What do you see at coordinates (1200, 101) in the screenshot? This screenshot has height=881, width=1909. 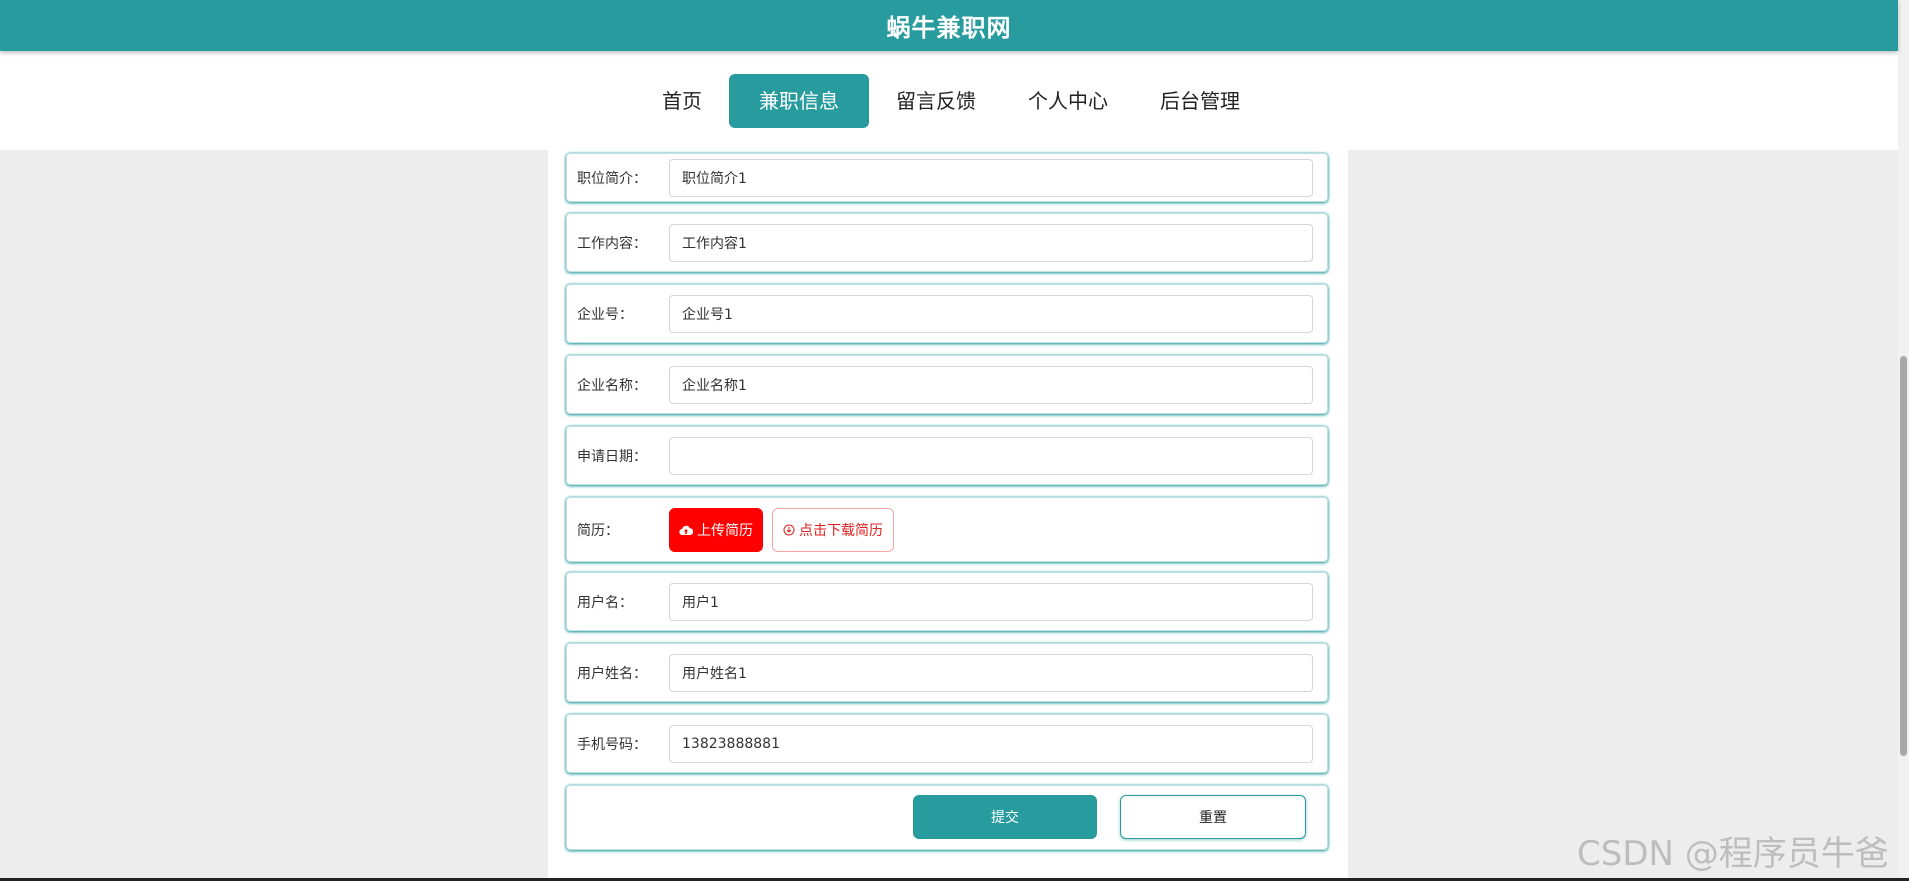 I see `nav-item-admin: 后台管理` at bounding box center [1200, 101].